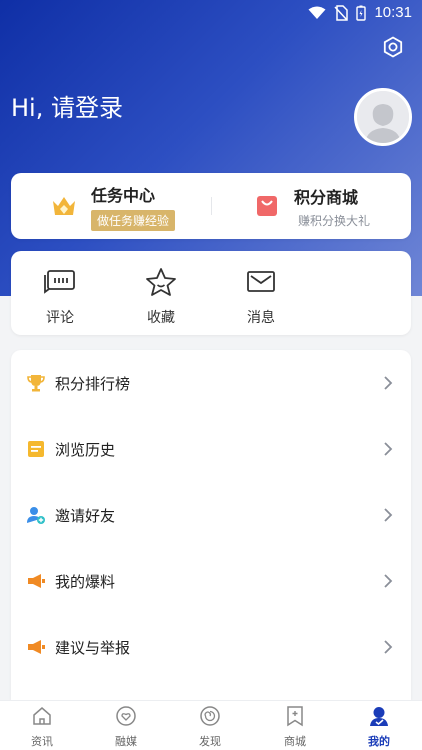 Image resolution: width=422 pixels, height=750 pixels. I want to click on comment-icon, so click(59, 282).